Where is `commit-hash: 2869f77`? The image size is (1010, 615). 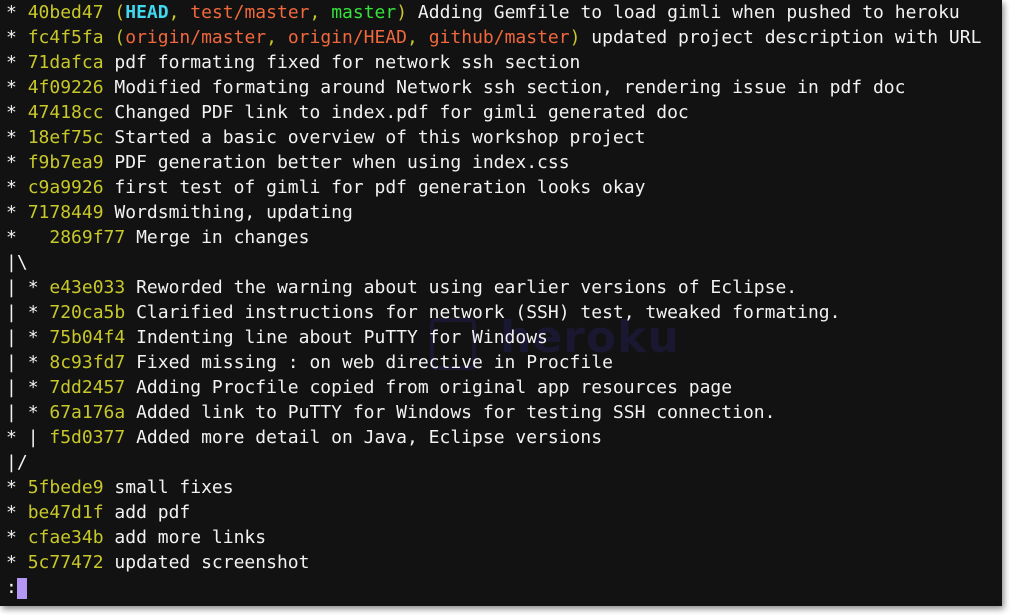 commit-hash: 2869f77 is located at coordinates (87, 237).